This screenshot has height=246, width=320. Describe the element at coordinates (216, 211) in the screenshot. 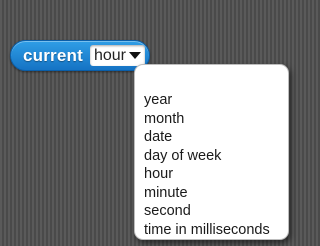

I see `menu-item-second: second` at that location.